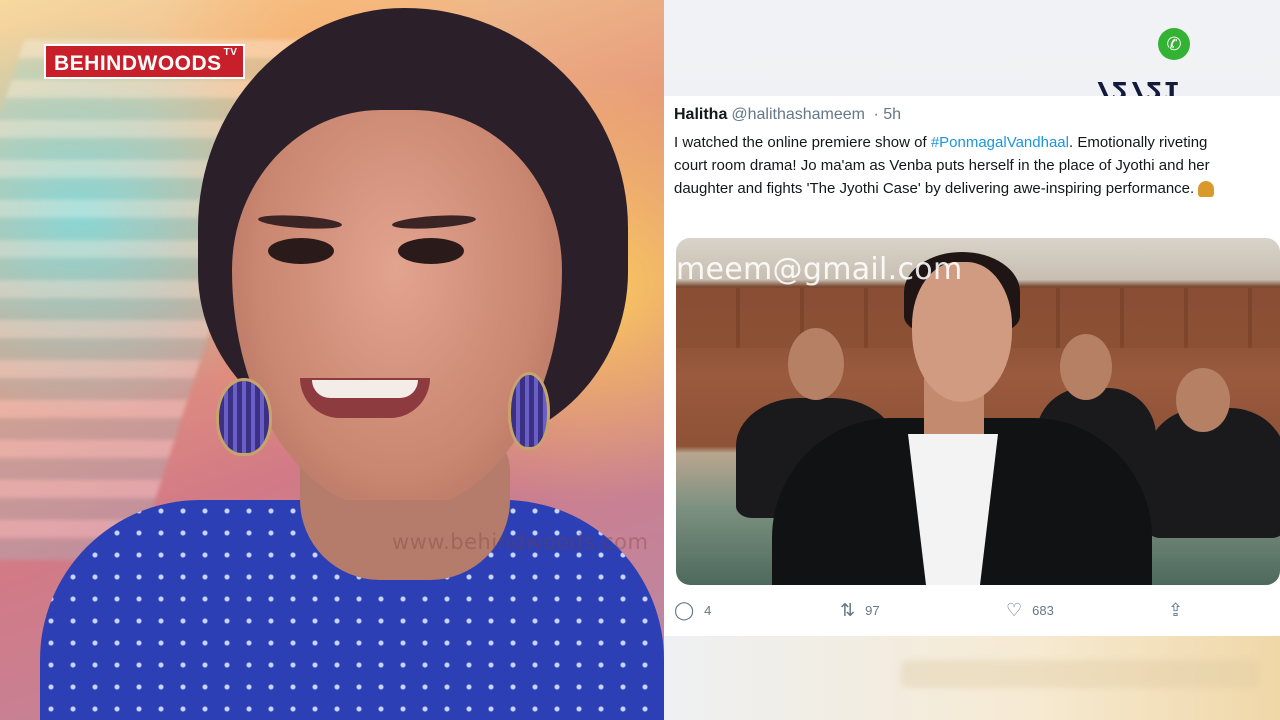 This screenshot has width=1280, height=720. I want to click on tweet-header: Halitha @halithashameem · 5h, so click(787, 115).